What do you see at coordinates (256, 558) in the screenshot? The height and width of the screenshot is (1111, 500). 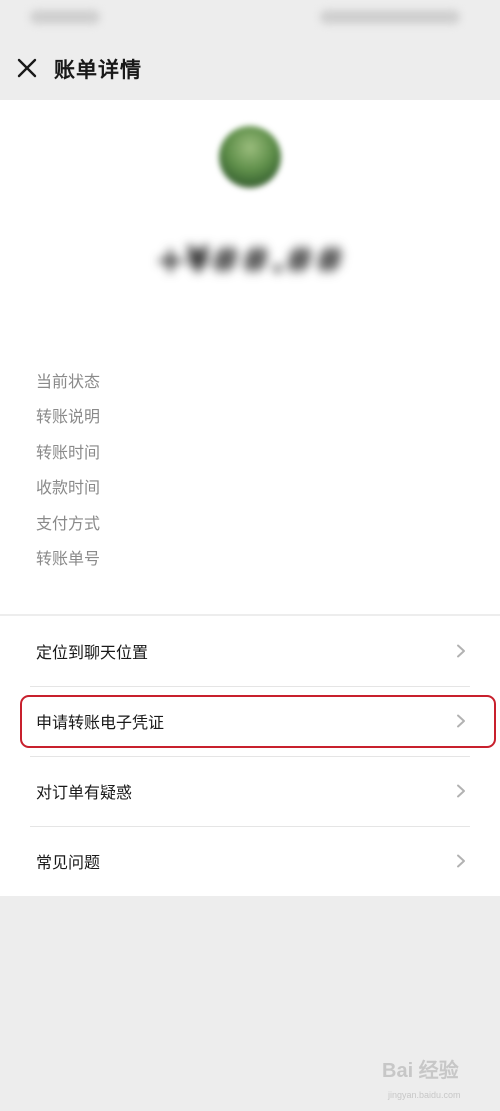 I see `info-row-transfer-id: 转账单号` at bounding box center [256, 558].